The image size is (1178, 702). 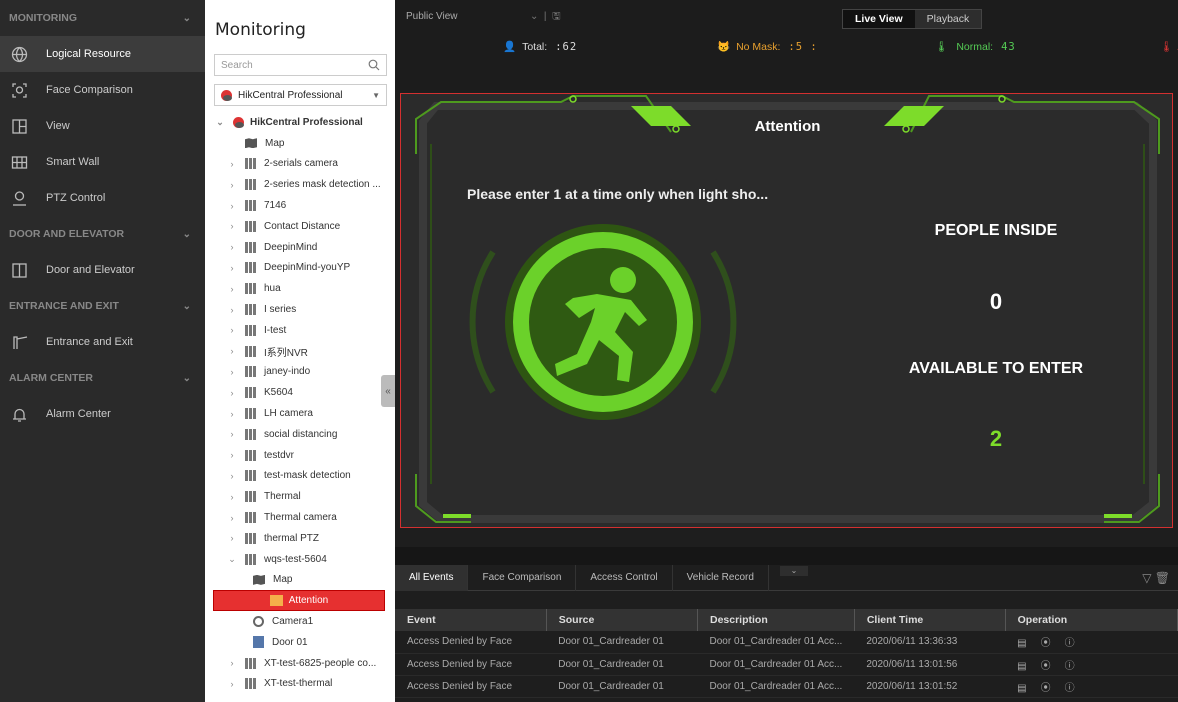 What do you see at coordinates (300, 517) in the screenshot?
I see `tree-item: › Thermal camera` at bounding box center [300, 517].